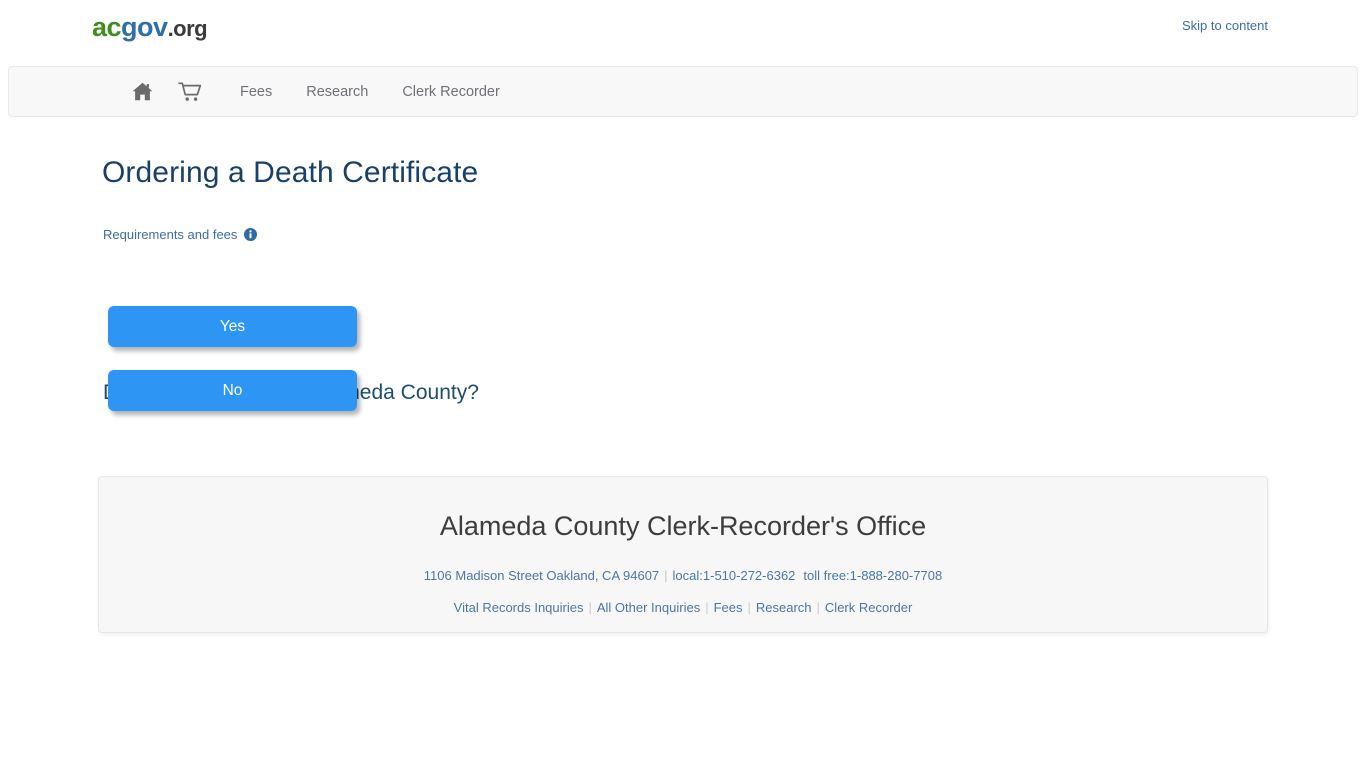  What do you see at coordinates (232, 390) in the screenshot?
I see `no-button: No` at bounding box center [232, 390].